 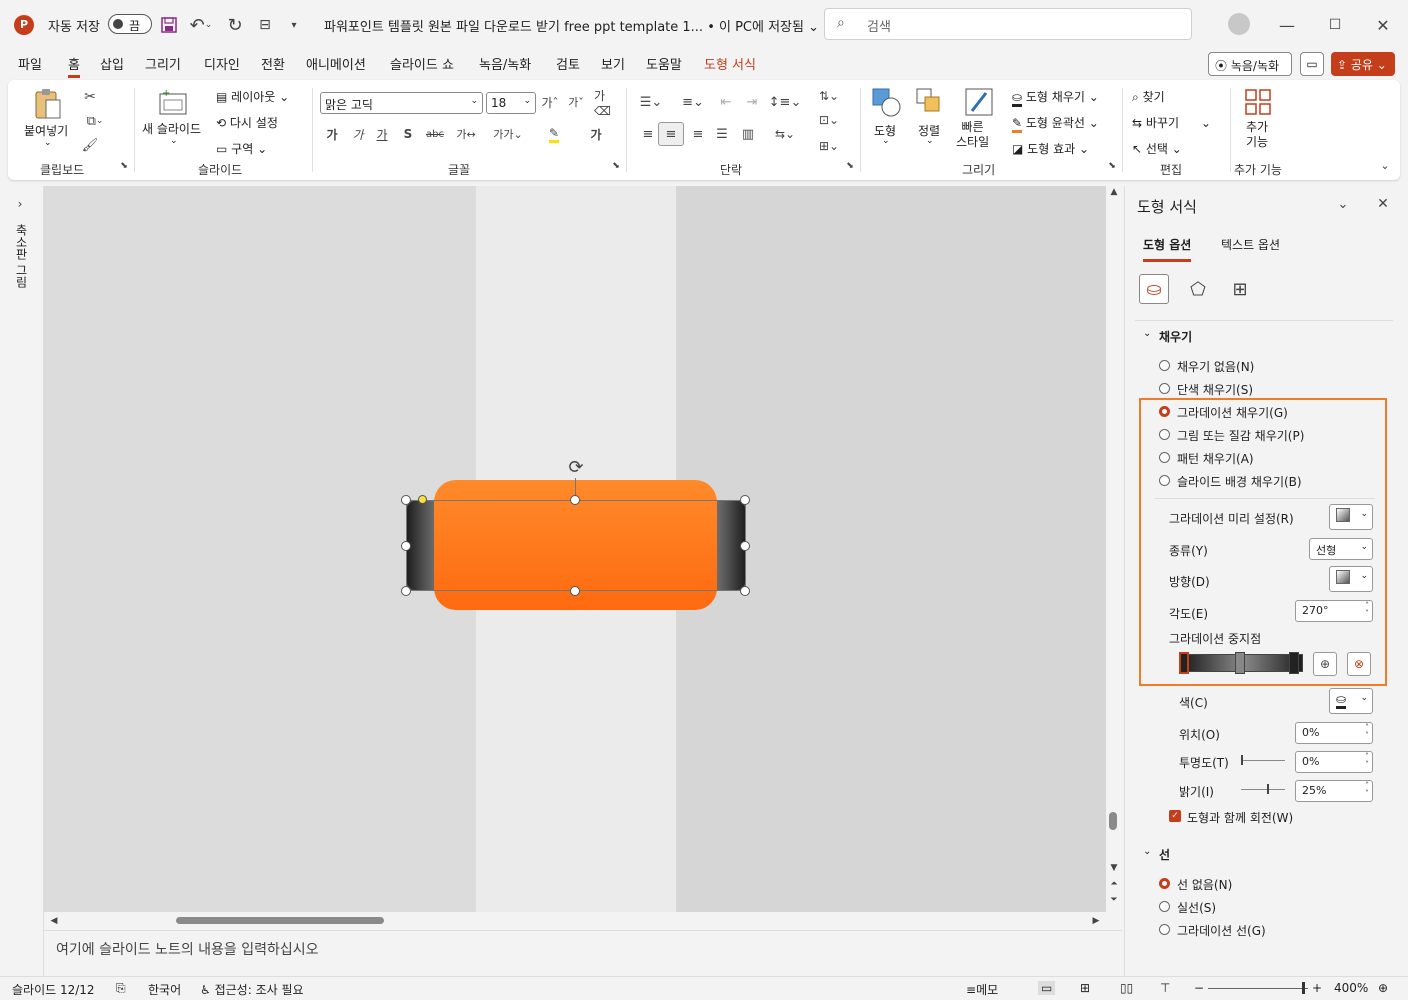 What do you see at coordinates (1154, 289) in the screenshot?
I see `fill-line-icon: ⛀` at bounding box center [1154, 289].